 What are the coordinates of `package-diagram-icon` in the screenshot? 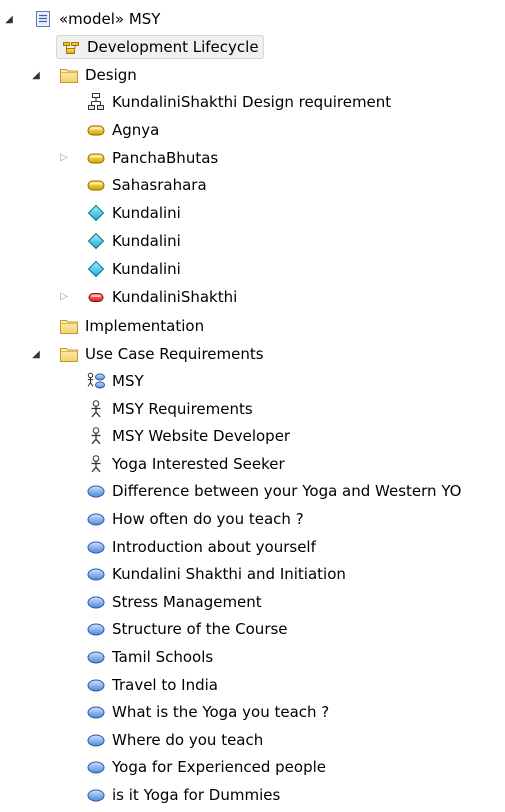 It's located at (71, 47).